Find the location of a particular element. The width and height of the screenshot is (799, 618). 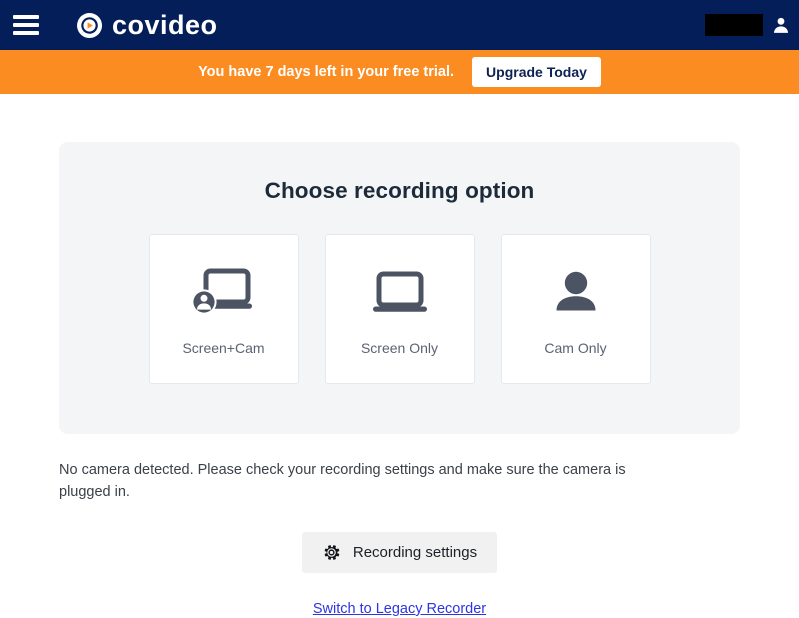

header-user-area is located at coordinates (748, 25).